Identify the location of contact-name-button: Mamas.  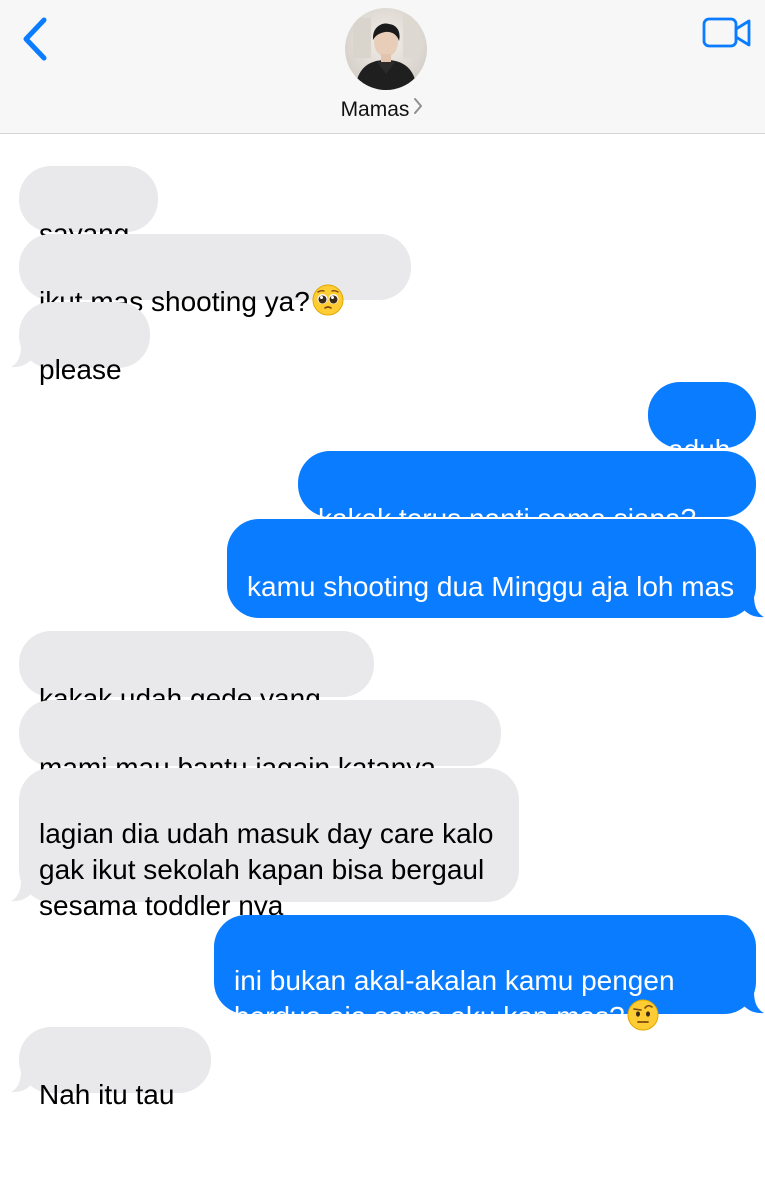
(382, 109).